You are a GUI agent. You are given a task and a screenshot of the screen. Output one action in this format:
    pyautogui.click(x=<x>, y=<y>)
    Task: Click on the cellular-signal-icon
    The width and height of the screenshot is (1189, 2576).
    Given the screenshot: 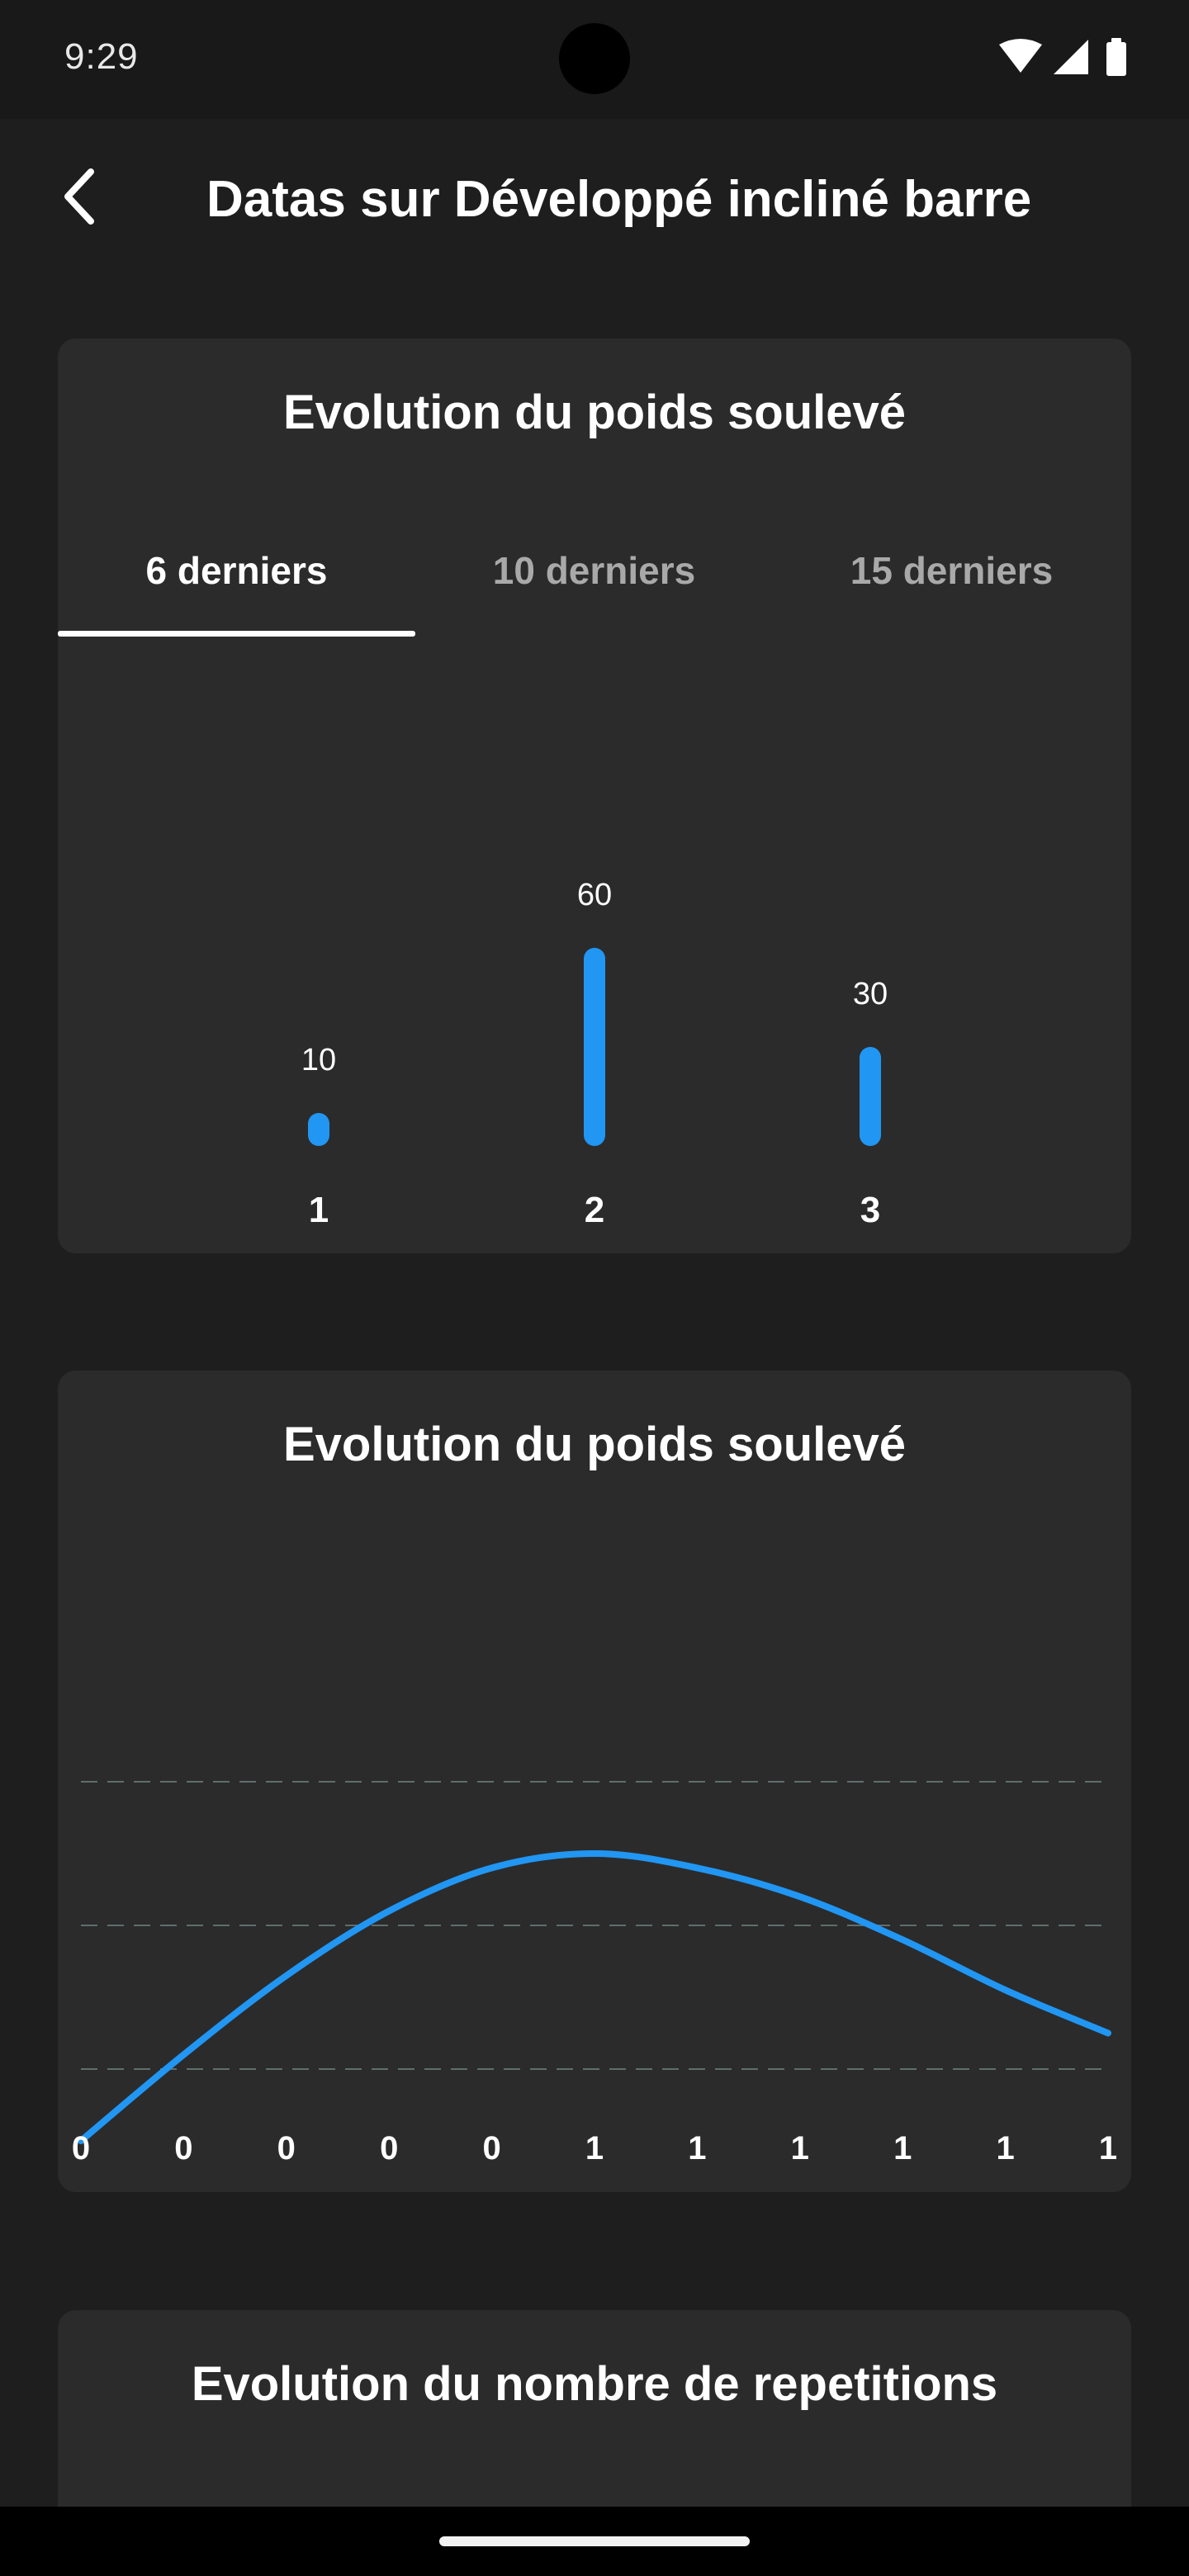 What is the action you would take?
    pyautogui.click(x=1071, y=57)
    